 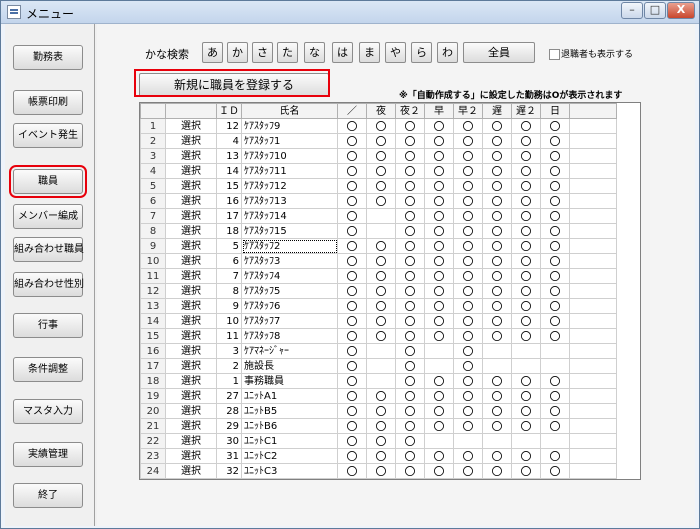 What do you see at coordinates (447, 52) in the screenshot?
I see `kana-button-wa: わ` at bounding box center [447, 52].